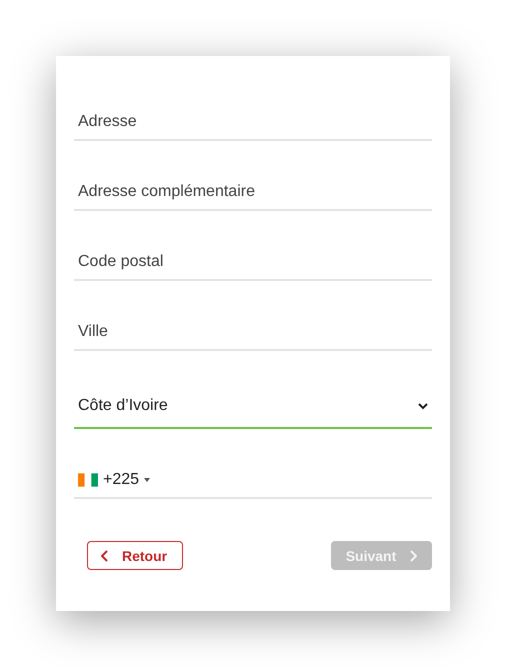 The width and height of the screenshot is (506, 667). Describe the element at coordinates (253, 193) in the screenshot. I see `input-field: Adresse complémentaire` at that location.